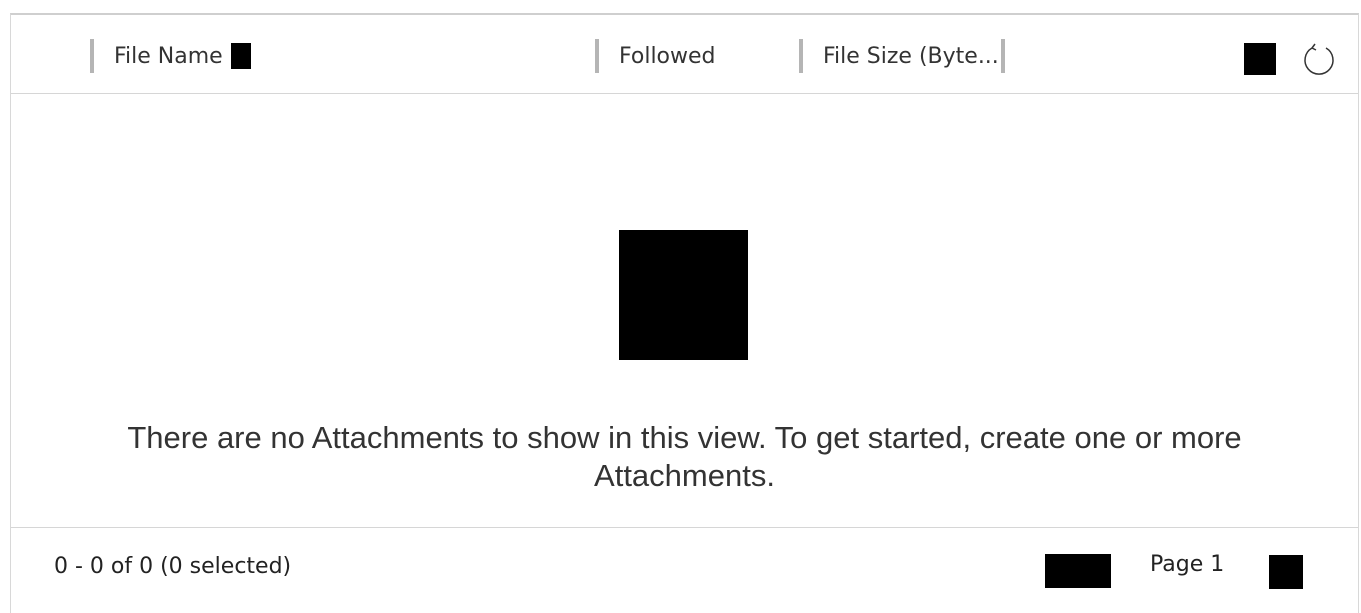  What do you see at coordinates (683, 295) in the screenshot?
I see `empty-attachments-icon` at bounding box center [683, 295].